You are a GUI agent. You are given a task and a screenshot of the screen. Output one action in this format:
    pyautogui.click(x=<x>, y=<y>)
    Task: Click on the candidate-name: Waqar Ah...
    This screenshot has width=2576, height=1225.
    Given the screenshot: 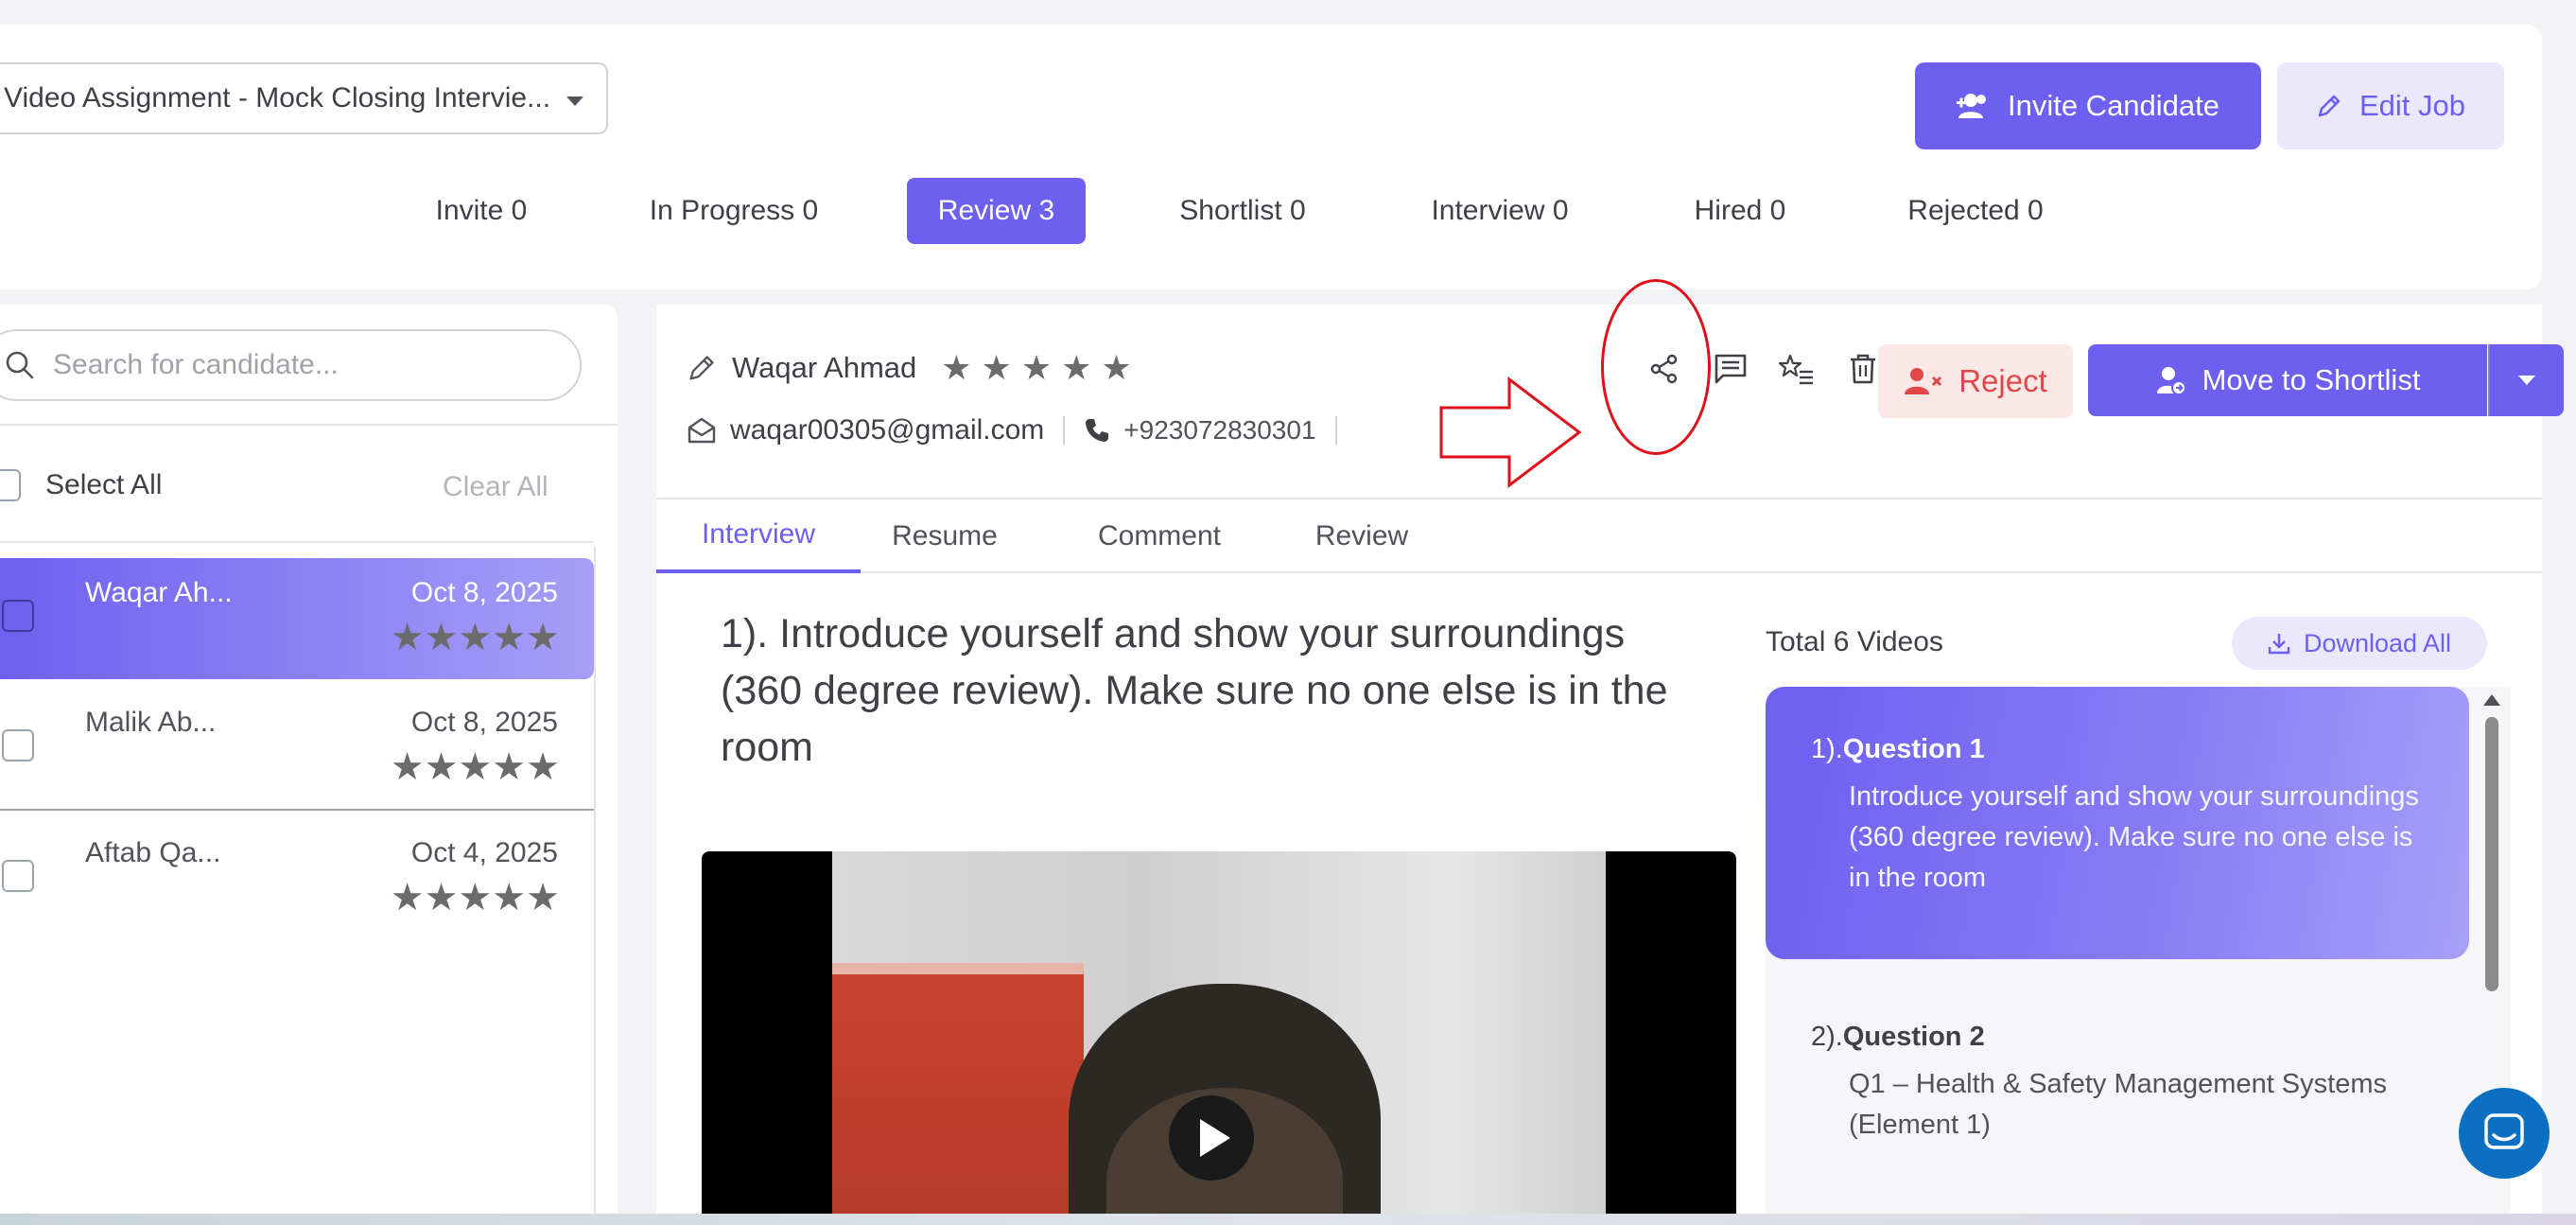 What is the action you would take?
    pyautogui.click(x=159, y=592)
    